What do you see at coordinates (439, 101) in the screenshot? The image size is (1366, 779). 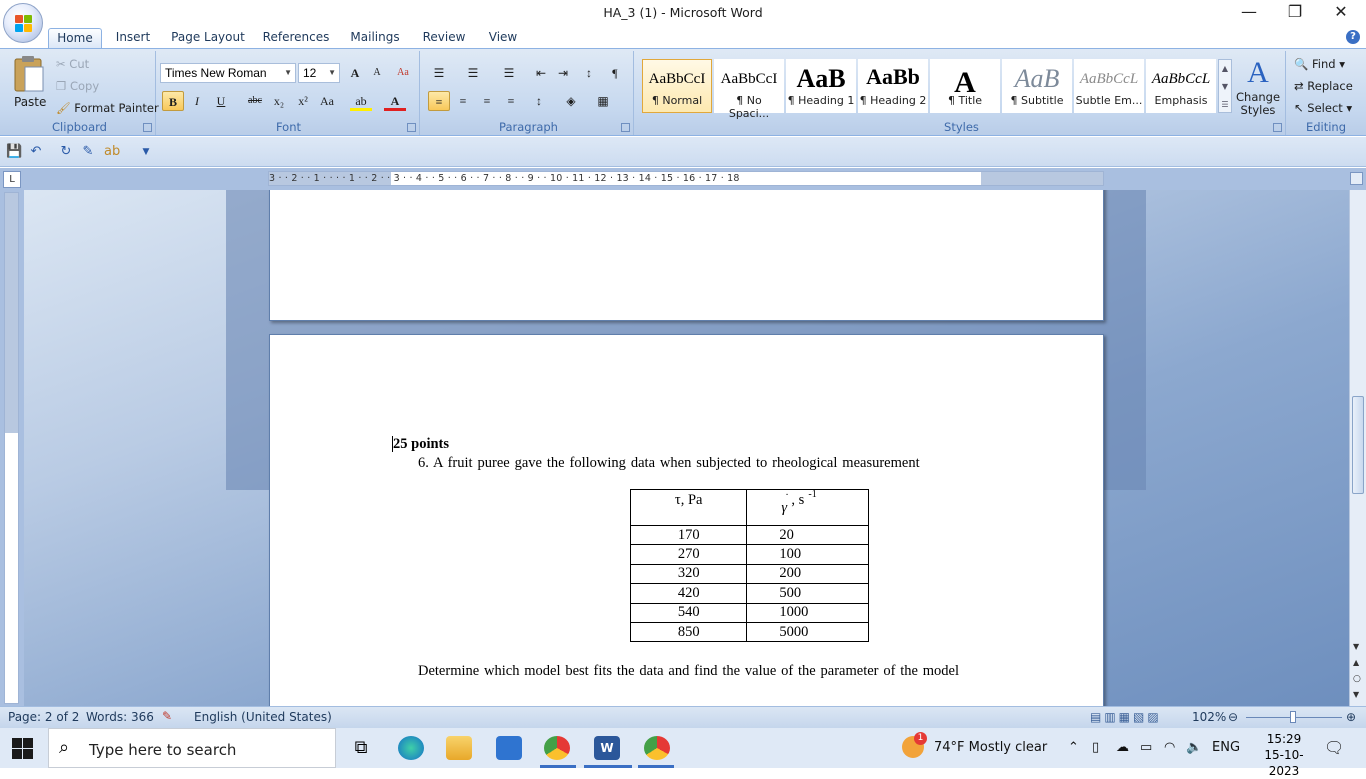 I see `align-left-icon: ≡` at bounding box center [439, 101].